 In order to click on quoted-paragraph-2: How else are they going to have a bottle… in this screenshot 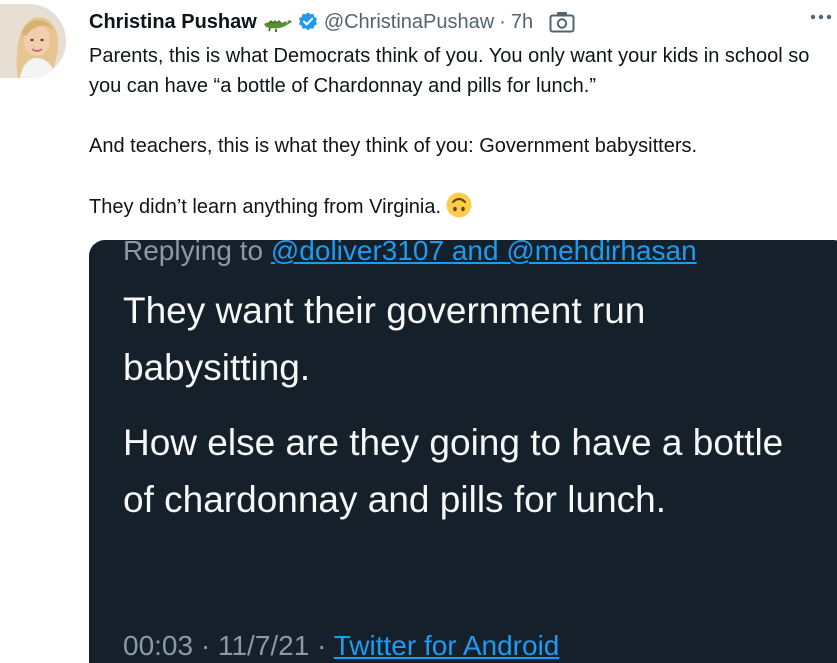, I will do `click(453, 471)`.